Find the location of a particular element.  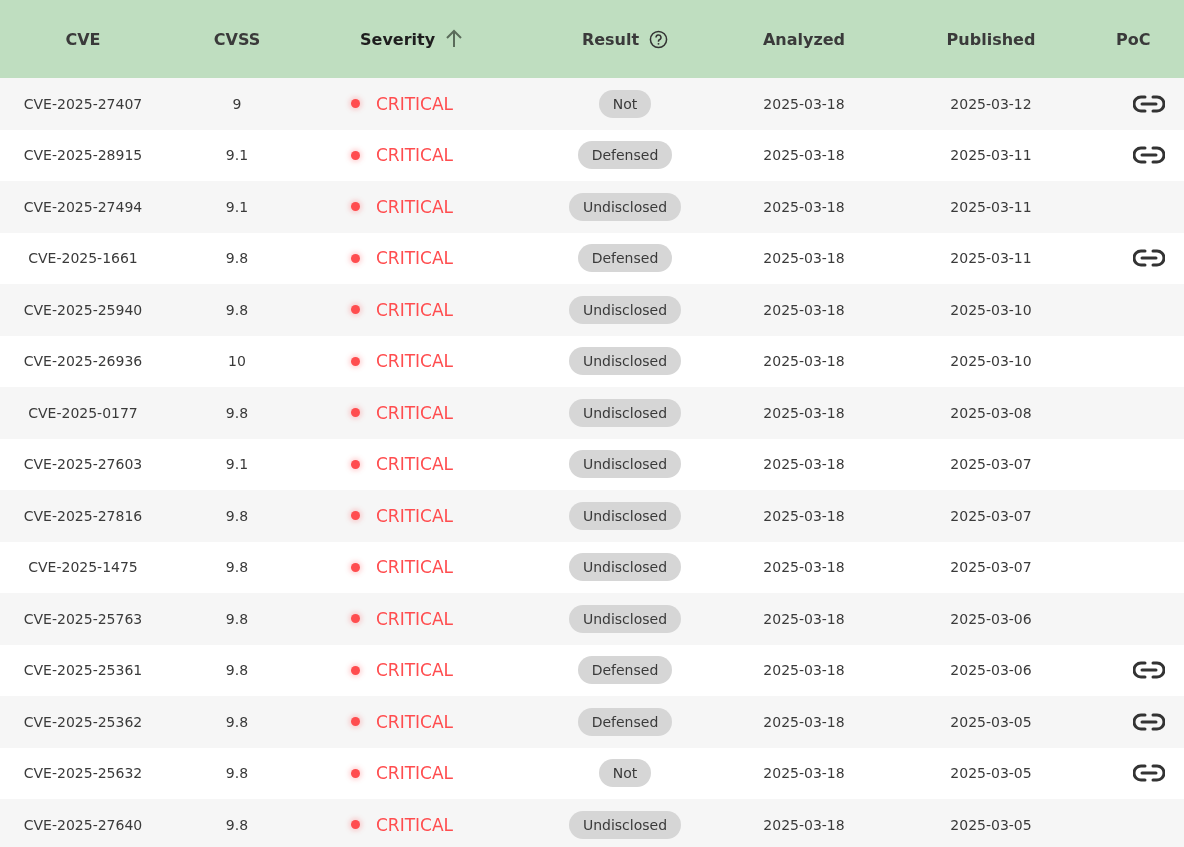

column-header: Severity is located at coordinates (398, 39).